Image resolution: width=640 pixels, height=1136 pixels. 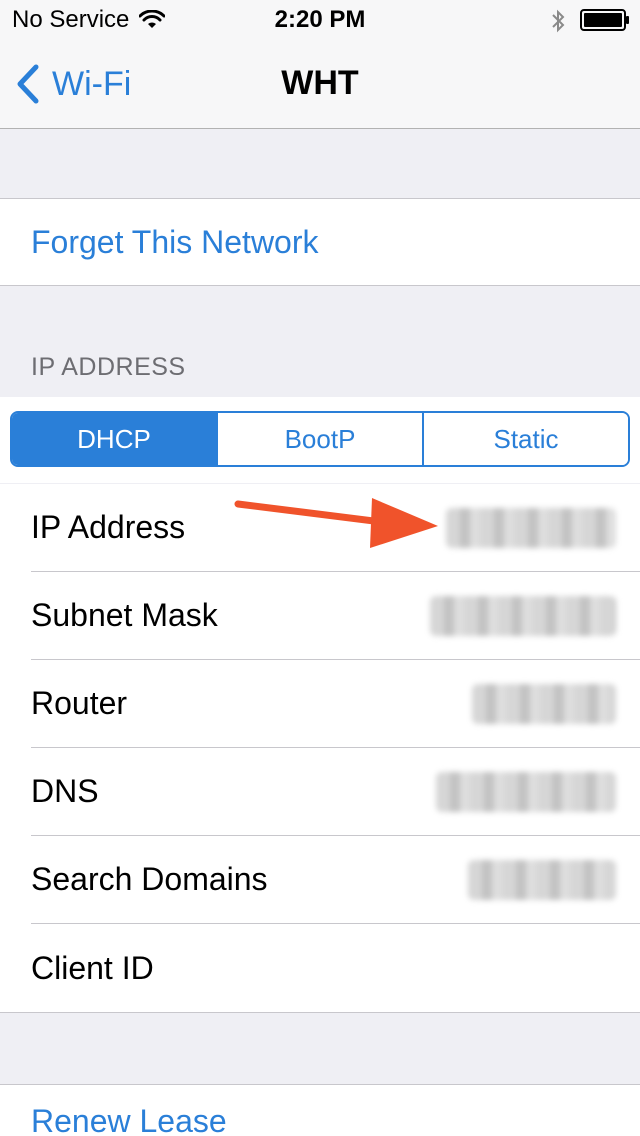 What do you see at coordinates (108, 367) in the screenshot?
I see `ip-address-section-header: IP ADDRESS` at bounding box center [108, 367].